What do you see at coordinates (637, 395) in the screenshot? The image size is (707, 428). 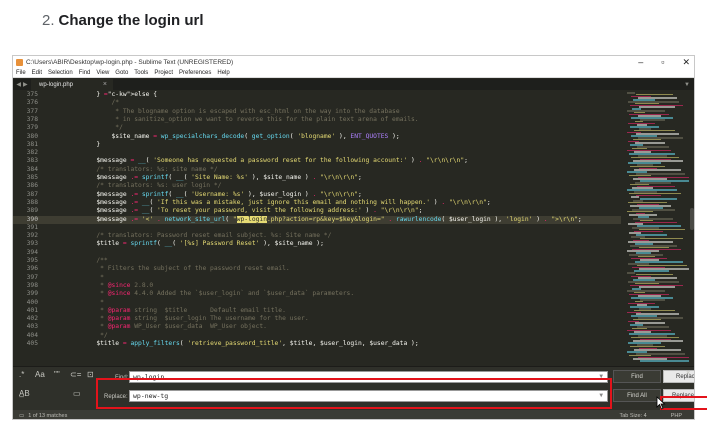 I see `find-all-button: Find All` at bounding box center [637, 395].